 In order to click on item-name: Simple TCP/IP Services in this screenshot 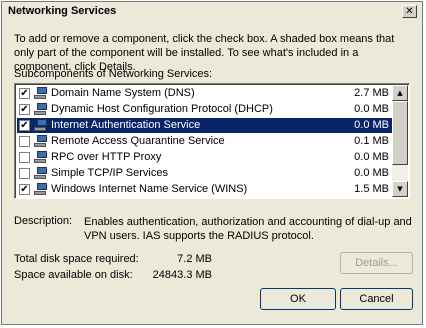, I will do `click(109, 173)`.